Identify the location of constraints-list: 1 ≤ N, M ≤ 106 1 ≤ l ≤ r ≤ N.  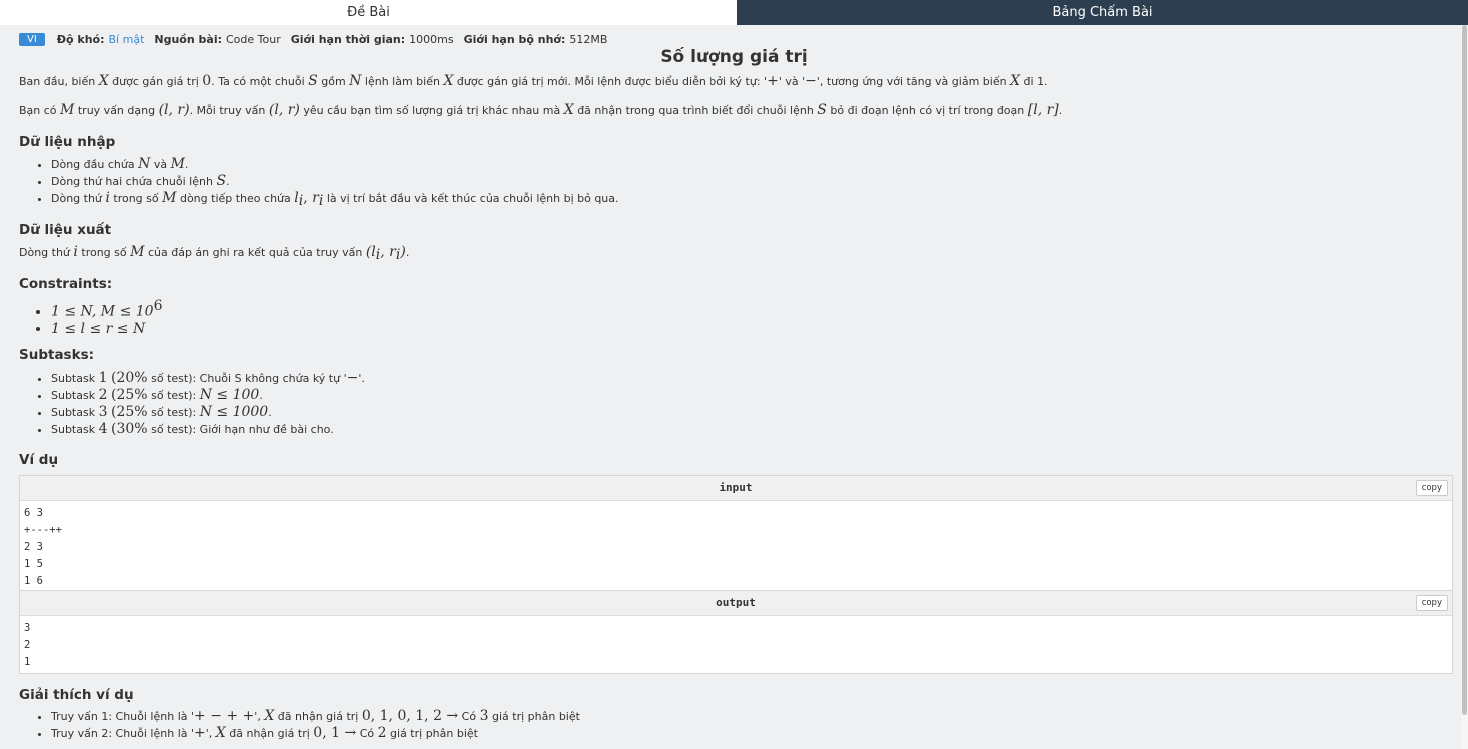
(91, 318).